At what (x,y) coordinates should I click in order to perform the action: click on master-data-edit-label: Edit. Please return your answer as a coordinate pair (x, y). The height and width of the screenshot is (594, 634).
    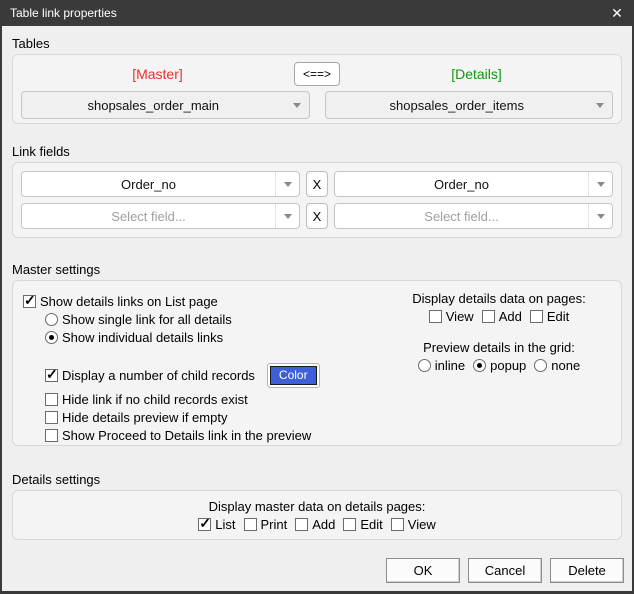
    Looking at the image, I should click on (371, 524).